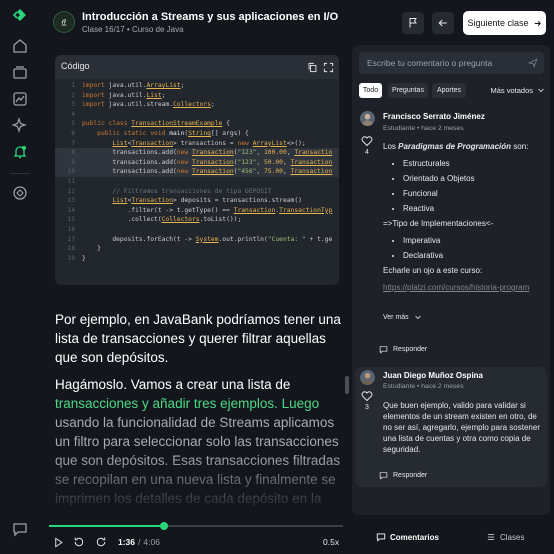 This screenshot has height=554, width=554. Describe the element at coordinates (455, 146) in the screenshot. I see `comment-intro-emphasis: Paradigmas de Programación` at that location.